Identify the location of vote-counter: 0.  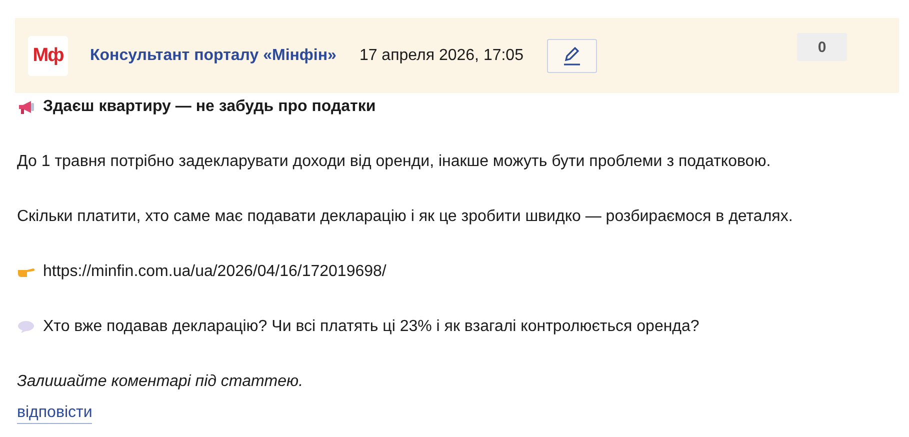
(822, 47).